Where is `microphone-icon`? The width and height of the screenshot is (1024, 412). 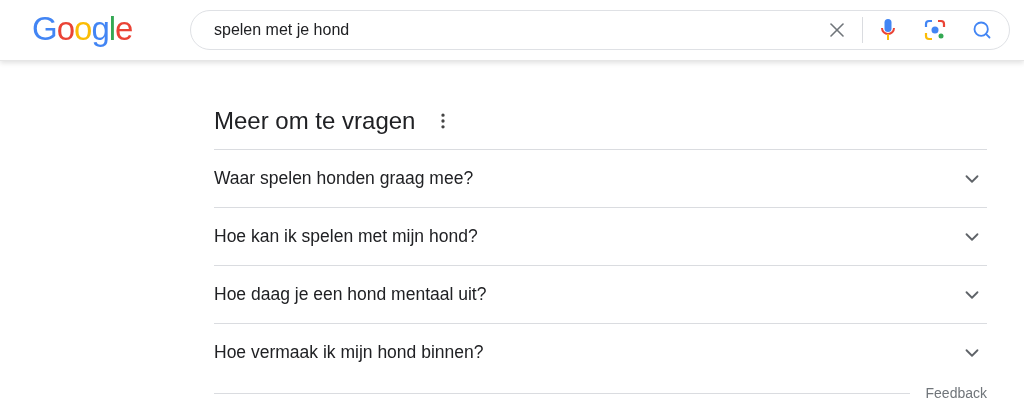 microphone-icon is located at coordinates (888, 30).